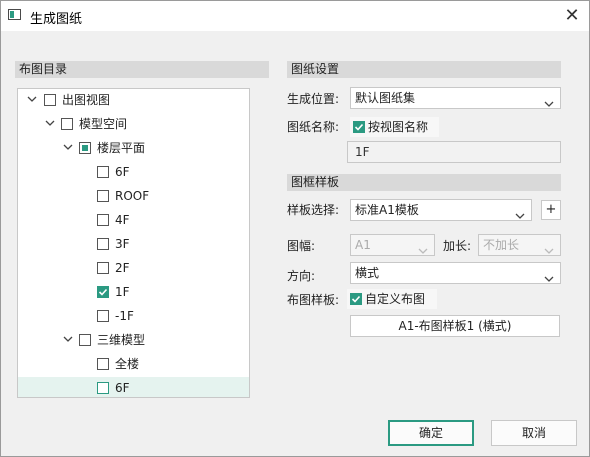  I want to click on tree-node-label: 全楼, so click(127, 364).